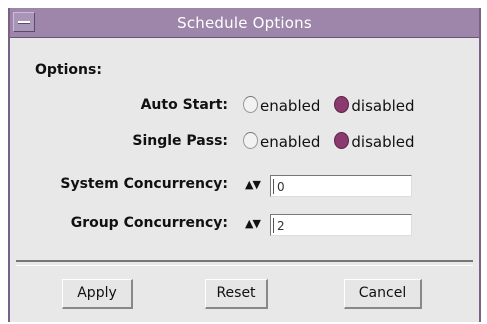  I want to click on title-bar: Schedule Options, so click(244, 23).